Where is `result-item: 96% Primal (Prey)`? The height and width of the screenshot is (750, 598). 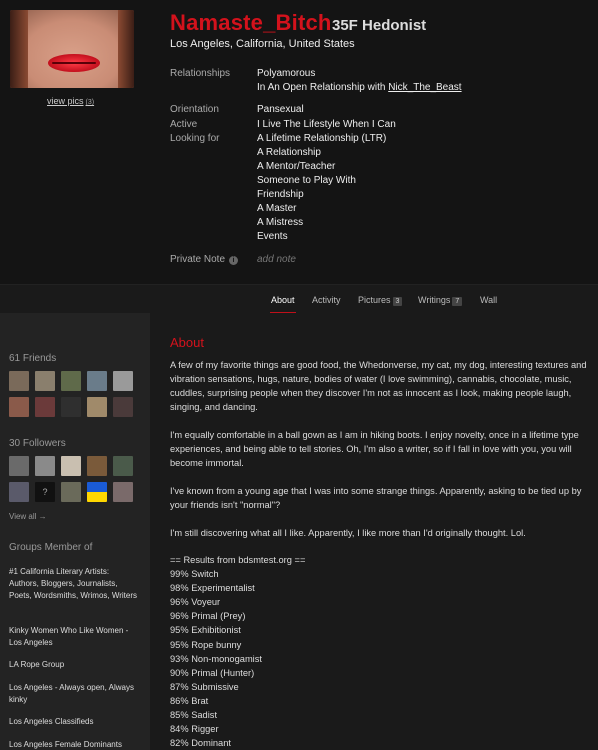 result-item: 96% Primal (Prey) is located at coordinates (208, 616).